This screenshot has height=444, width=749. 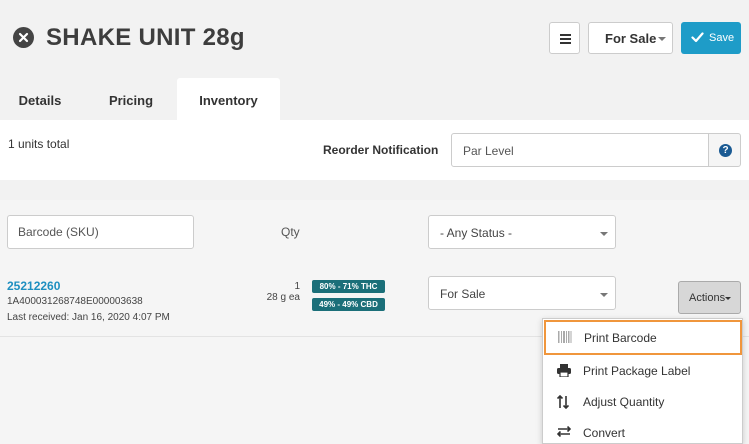 What do you see at coordinates (565, 35) in the screenshot?
I see `hamburger-icon` at bounding box center [565, 35].